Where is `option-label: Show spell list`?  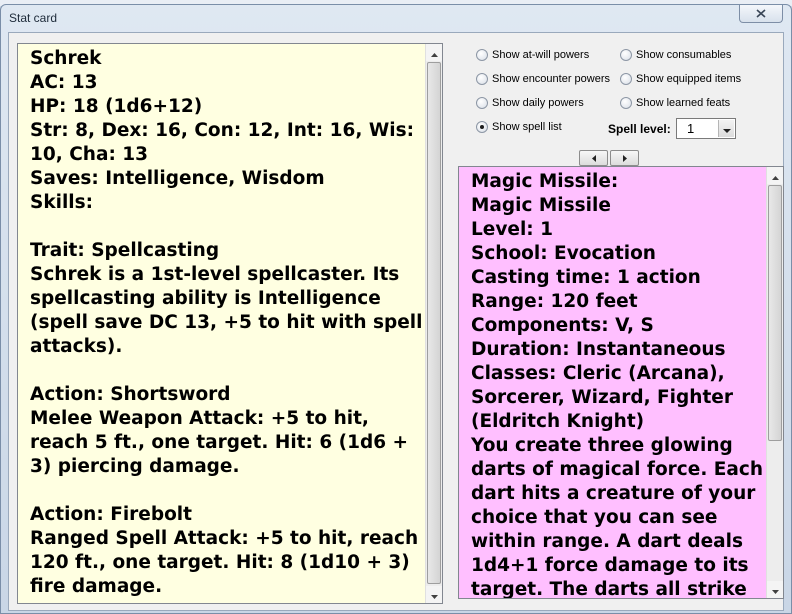
option-label: Show spell list is located at coordinates (527, 127).